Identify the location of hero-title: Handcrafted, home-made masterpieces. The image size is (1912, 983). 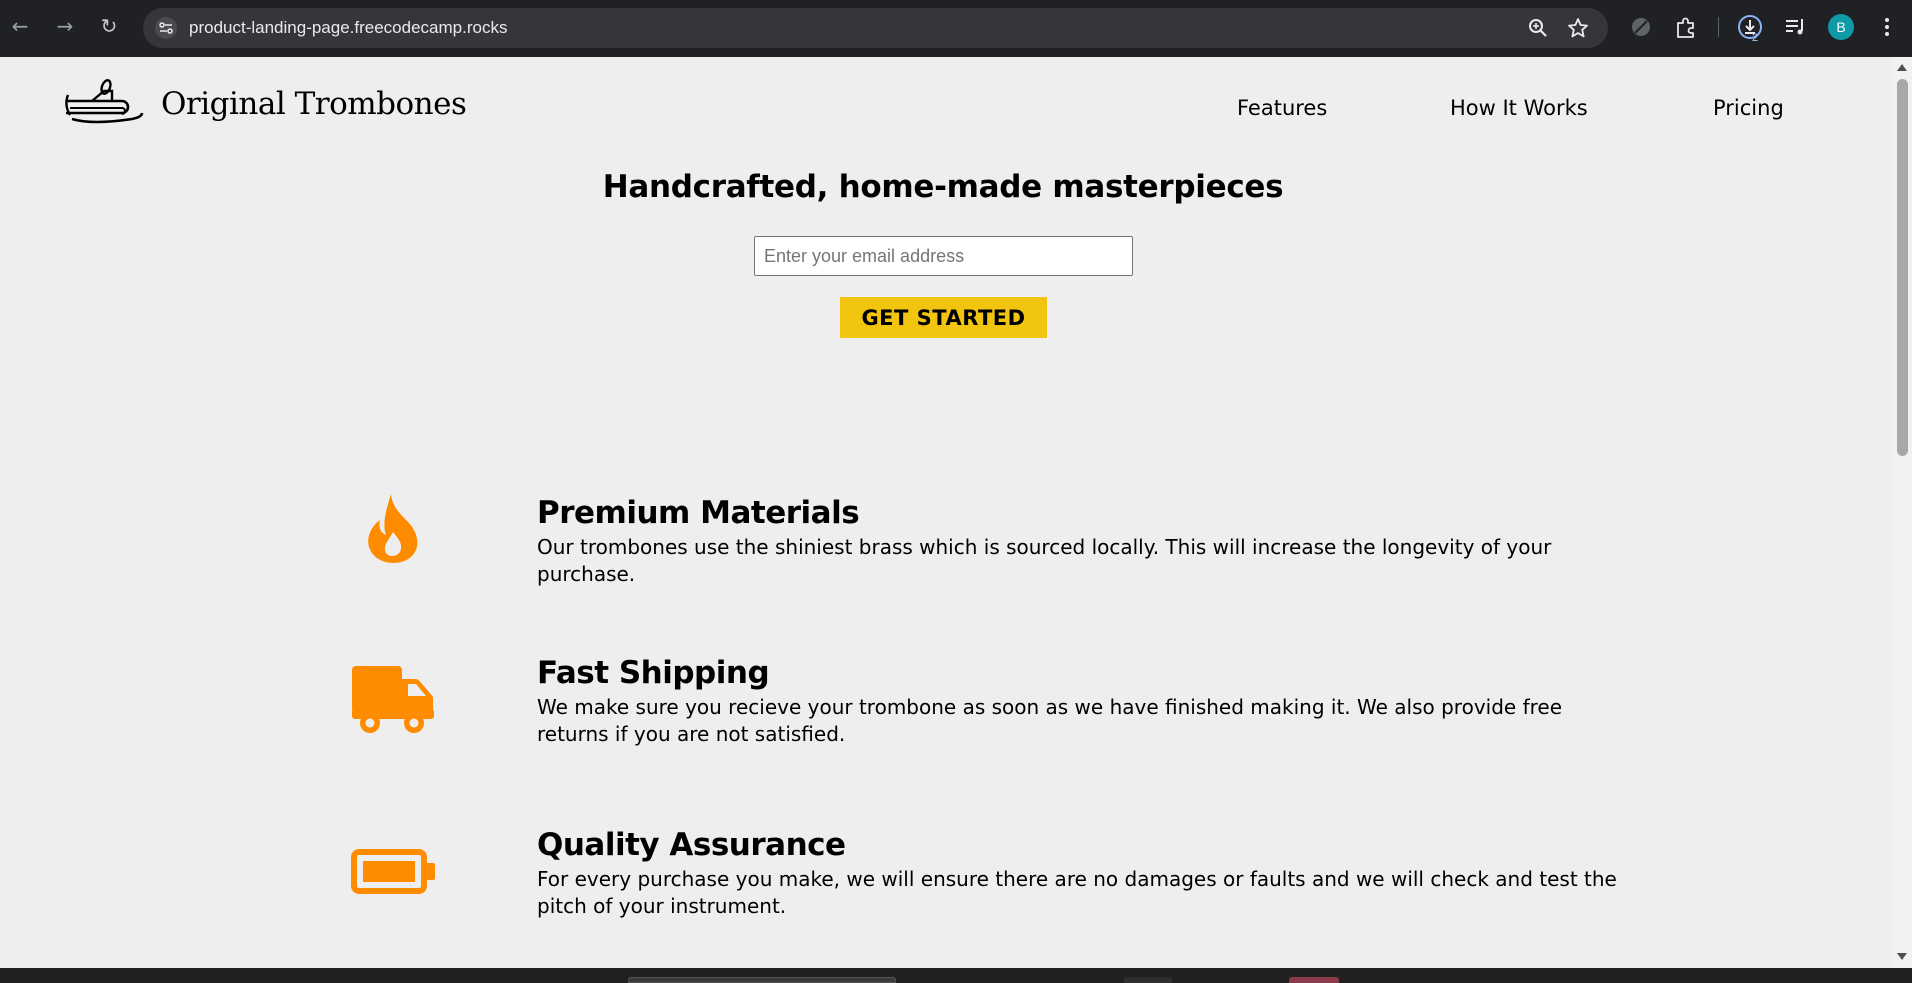
(943, 187).